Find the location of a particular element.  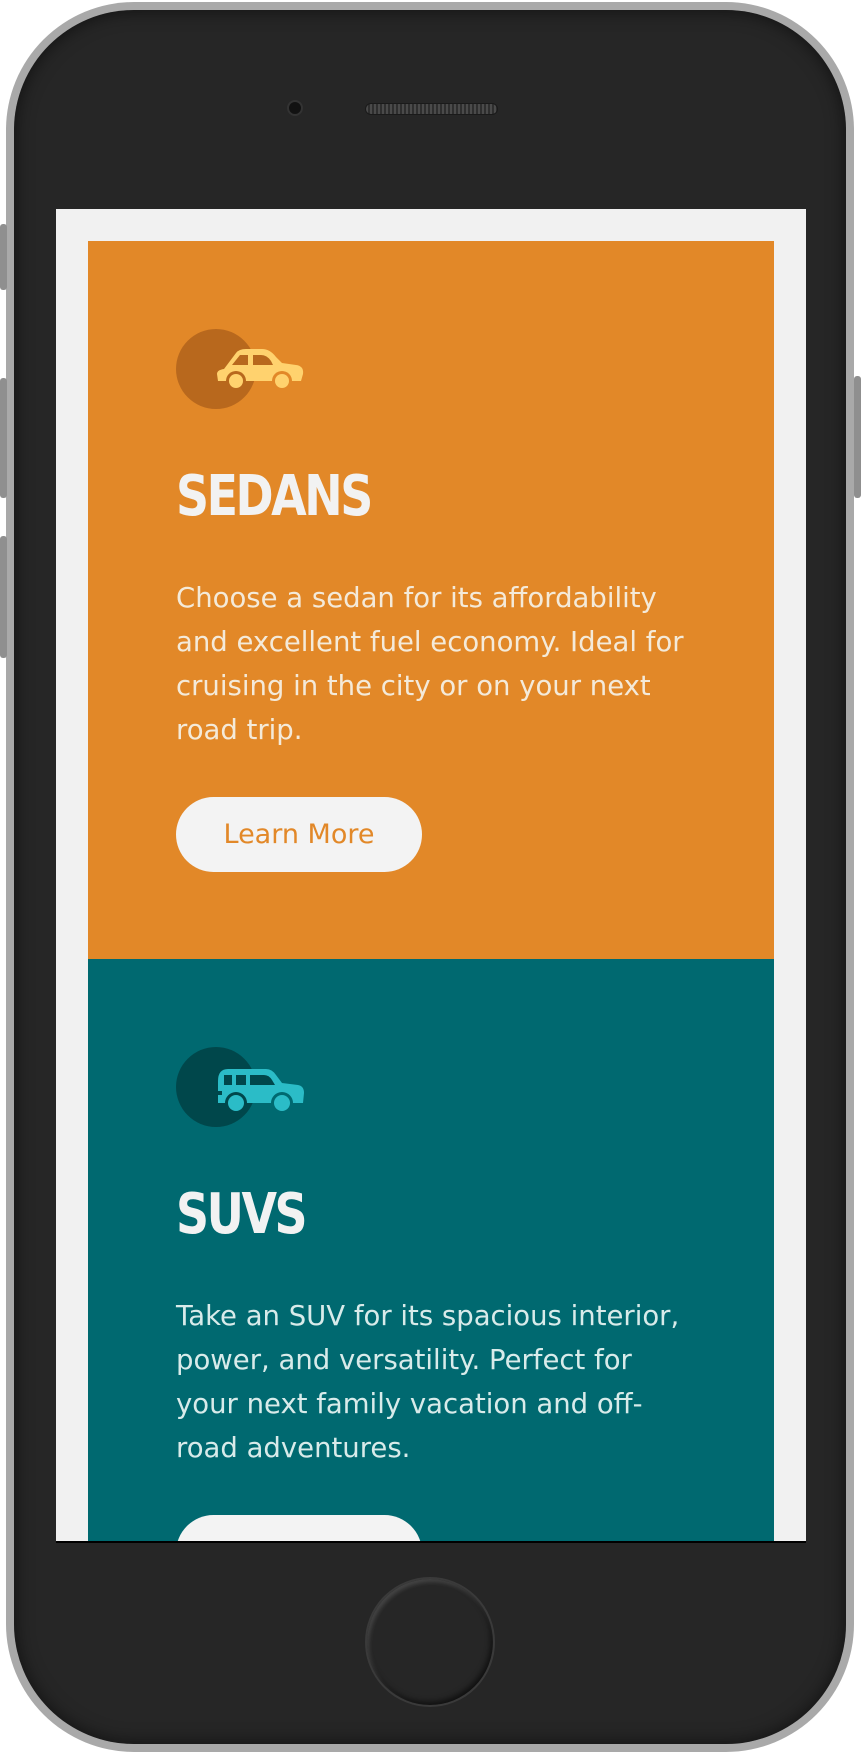

sedan-car-icon is located at coordinates (241, 369).